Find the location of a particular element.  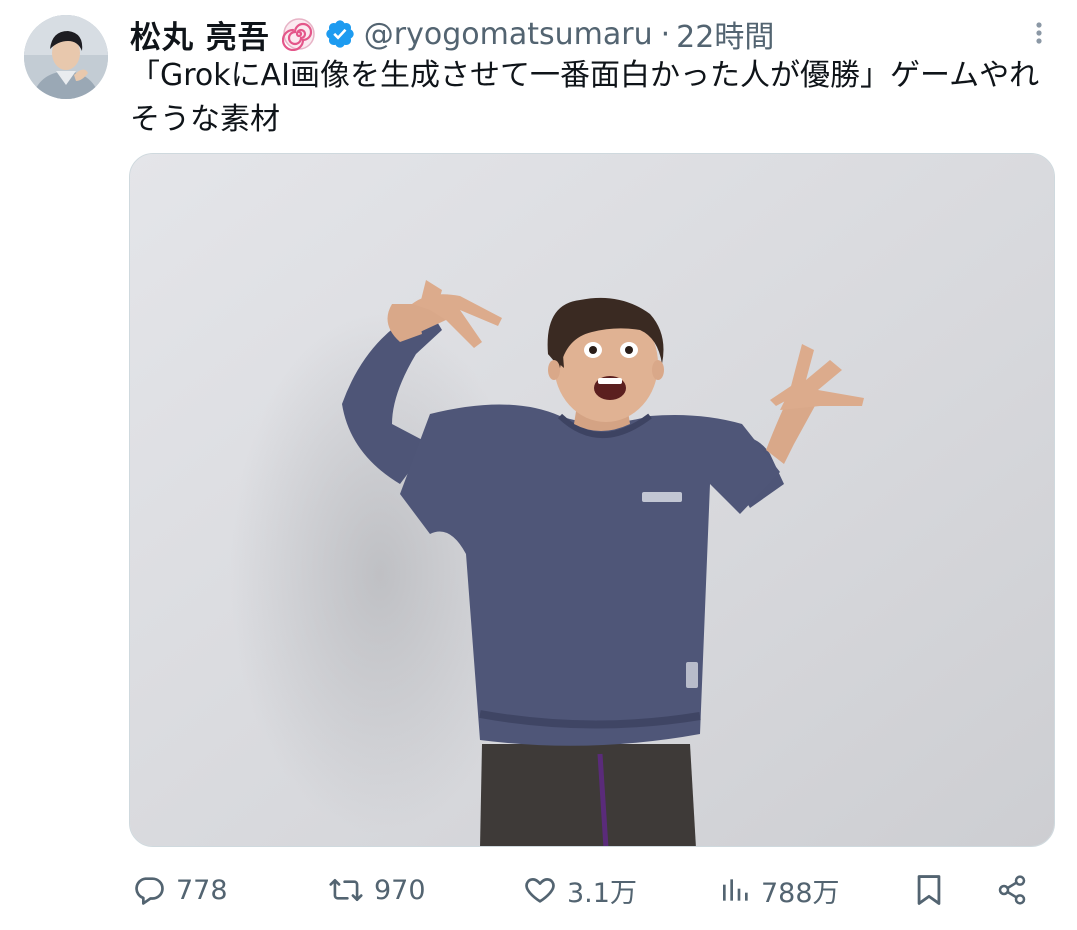

reply-button: 778 is located at coordinates (180, 890).